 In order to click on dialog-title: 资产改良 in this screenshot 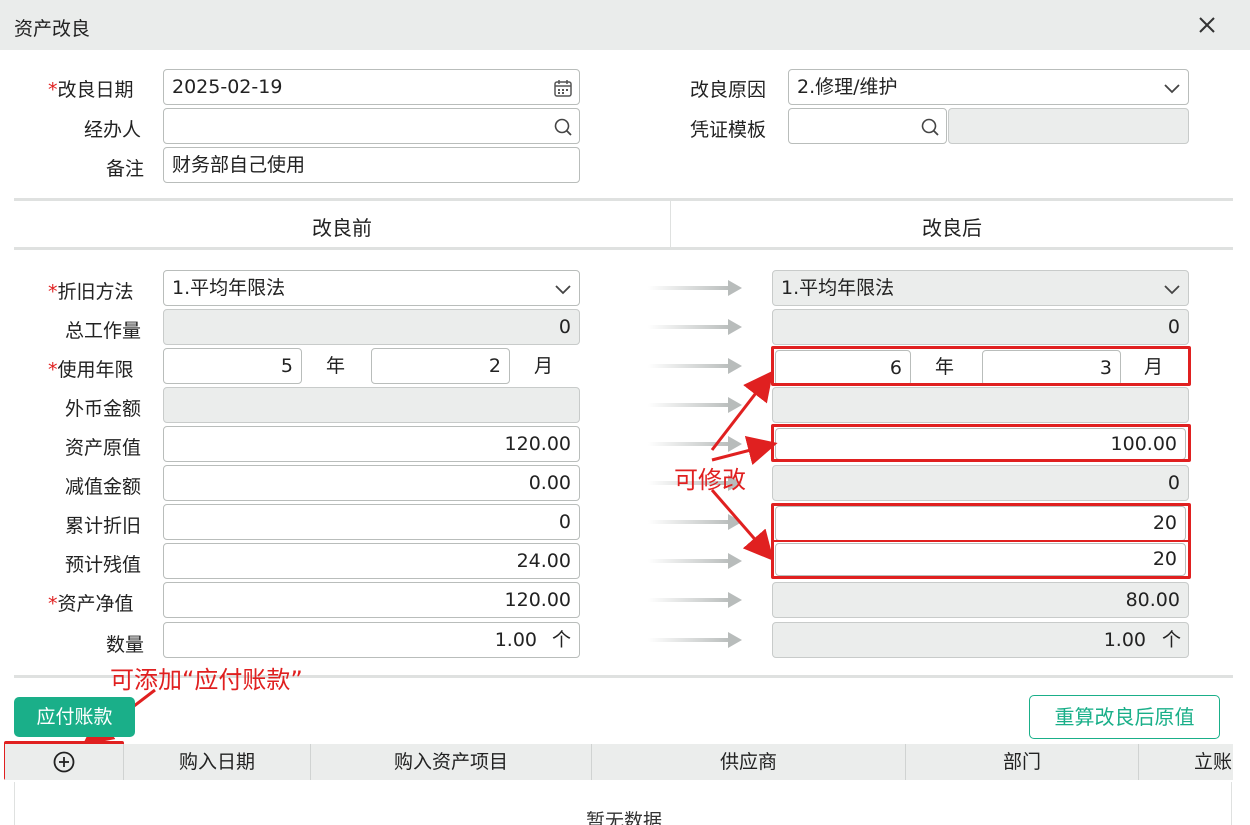, I will do `click(52, 29)`.